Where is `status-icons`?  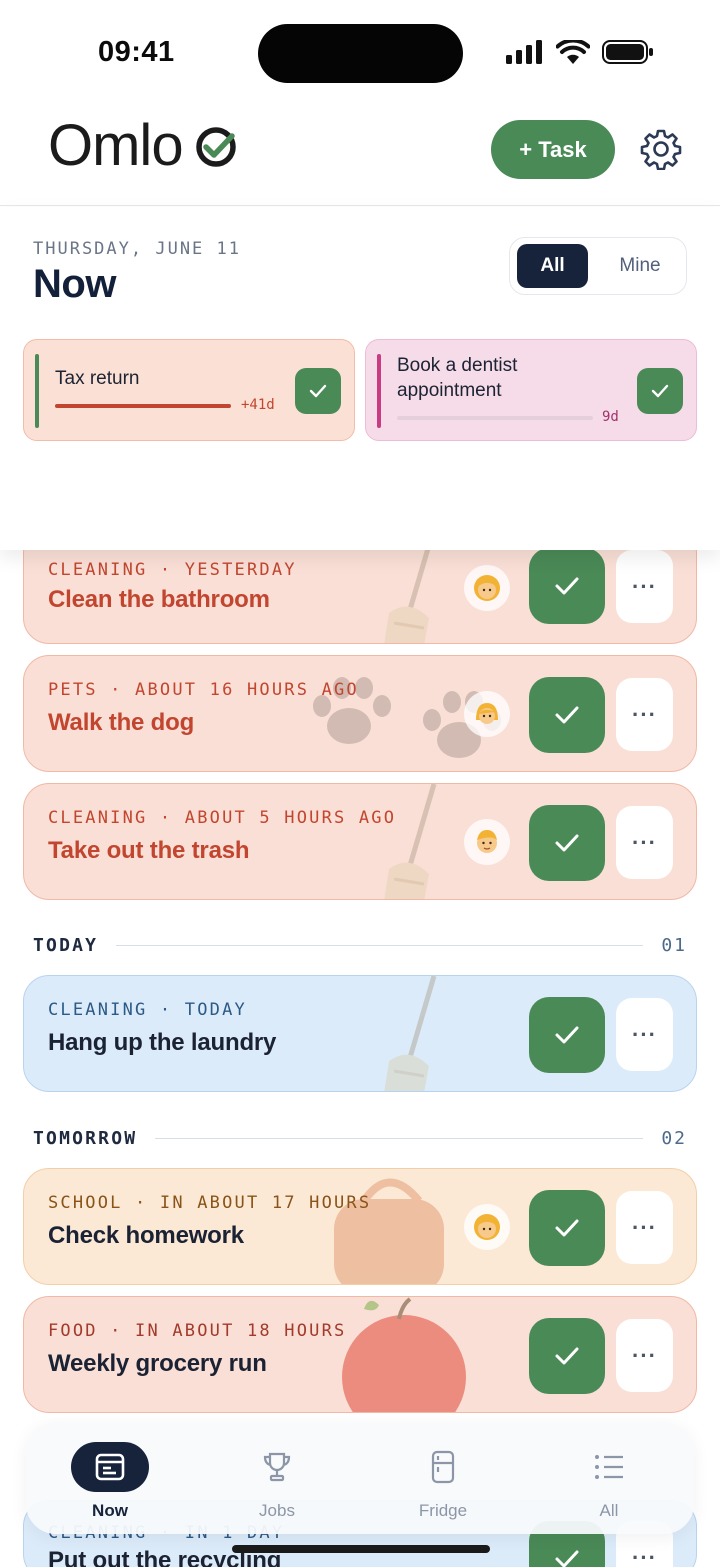 status-icons is located at coordinates (580, 52).